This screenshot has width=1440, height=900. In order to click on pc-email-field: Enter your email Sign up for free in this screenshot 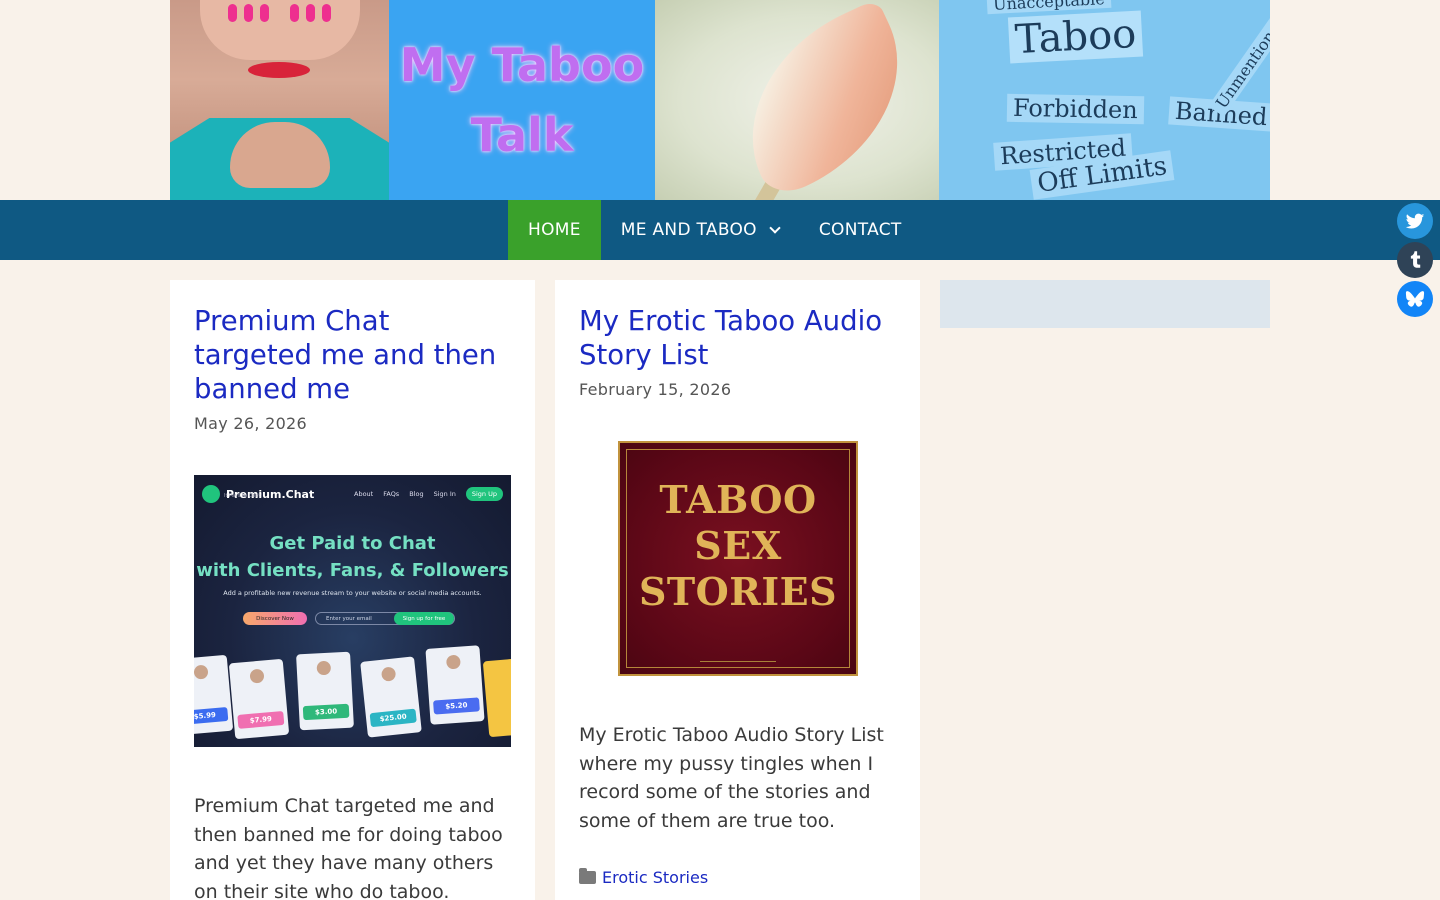, I will do `click(385, 618)`.